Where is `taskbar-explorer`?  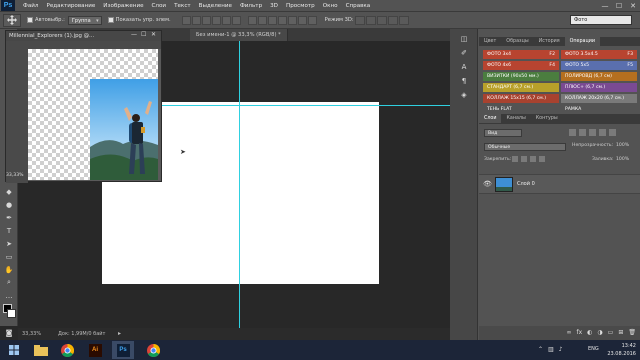
taskbar-explorer is located at coordinates (41, 350).